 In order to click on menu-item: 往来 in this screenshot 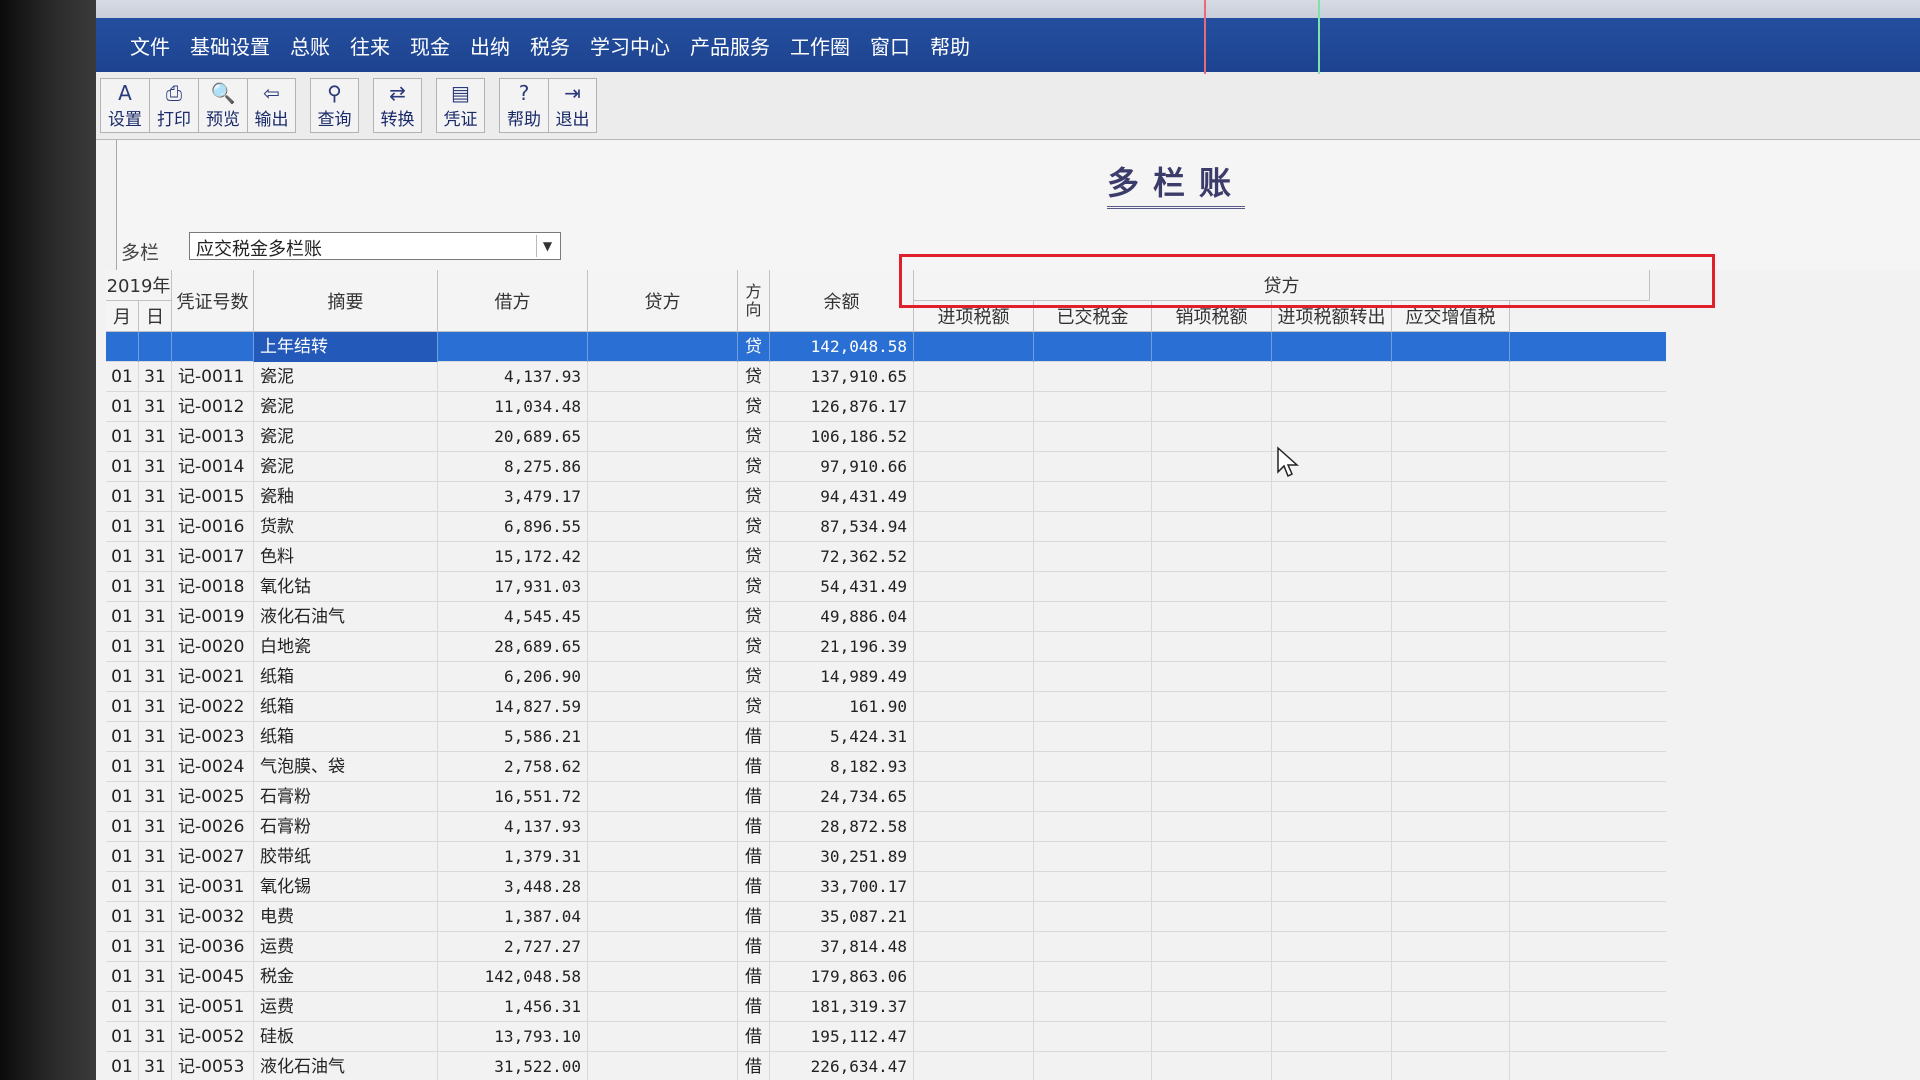, I will do `click(370, 45)`.